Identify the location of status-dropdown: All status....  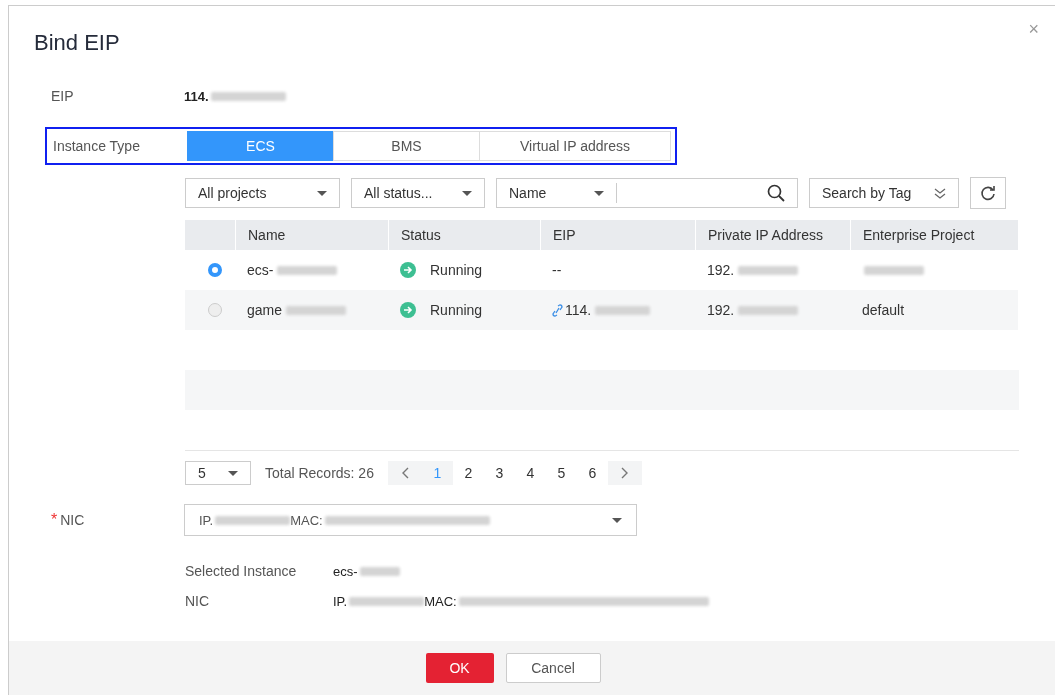
(418, 193).